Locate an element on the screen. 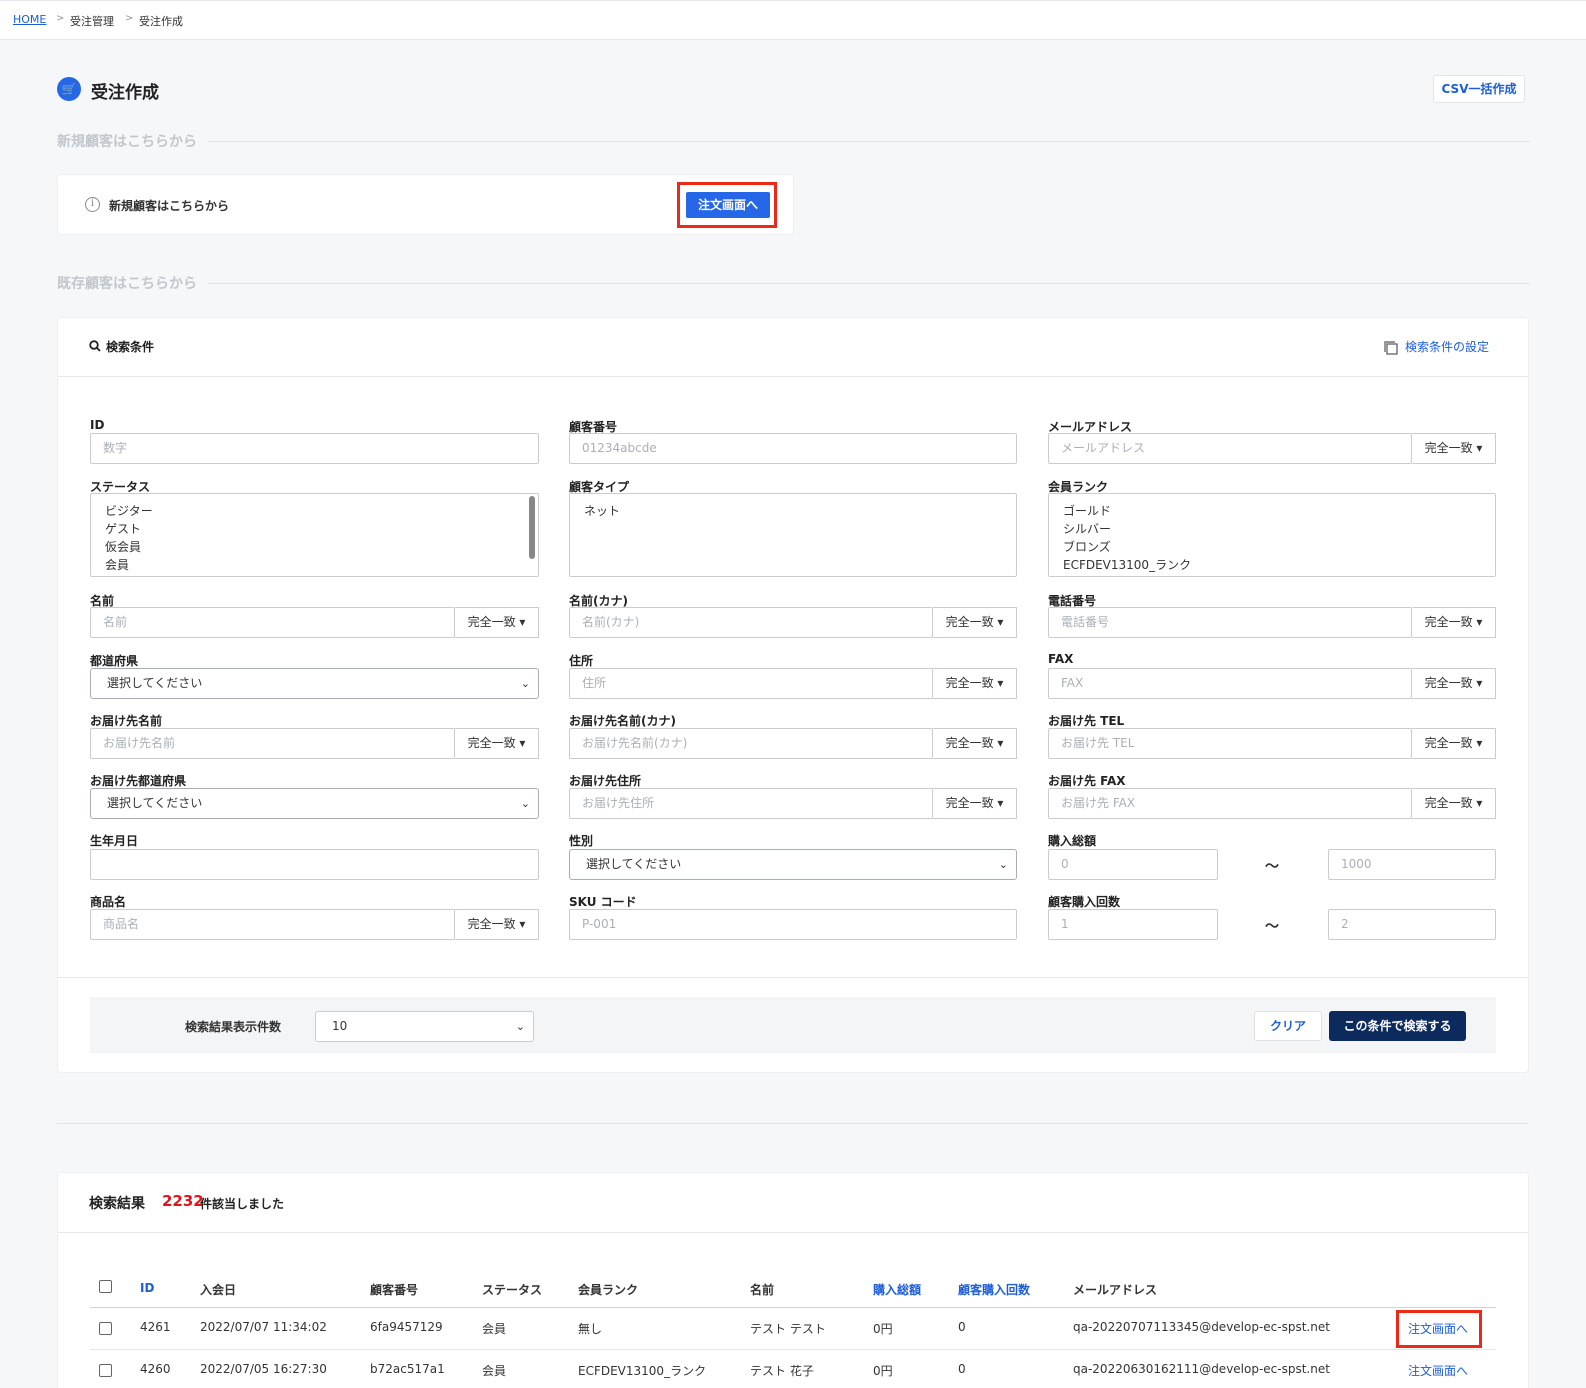 This screenshot has height=1388, width=1586. ship-name-kana-input: お届け先名前(カナ) is located at coordinates (751, 743).